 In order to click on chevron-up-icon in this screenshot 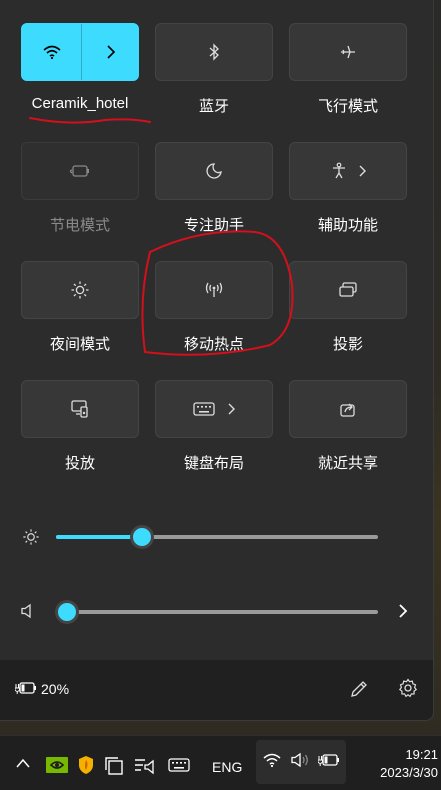, I will do `click(23, 763)`.